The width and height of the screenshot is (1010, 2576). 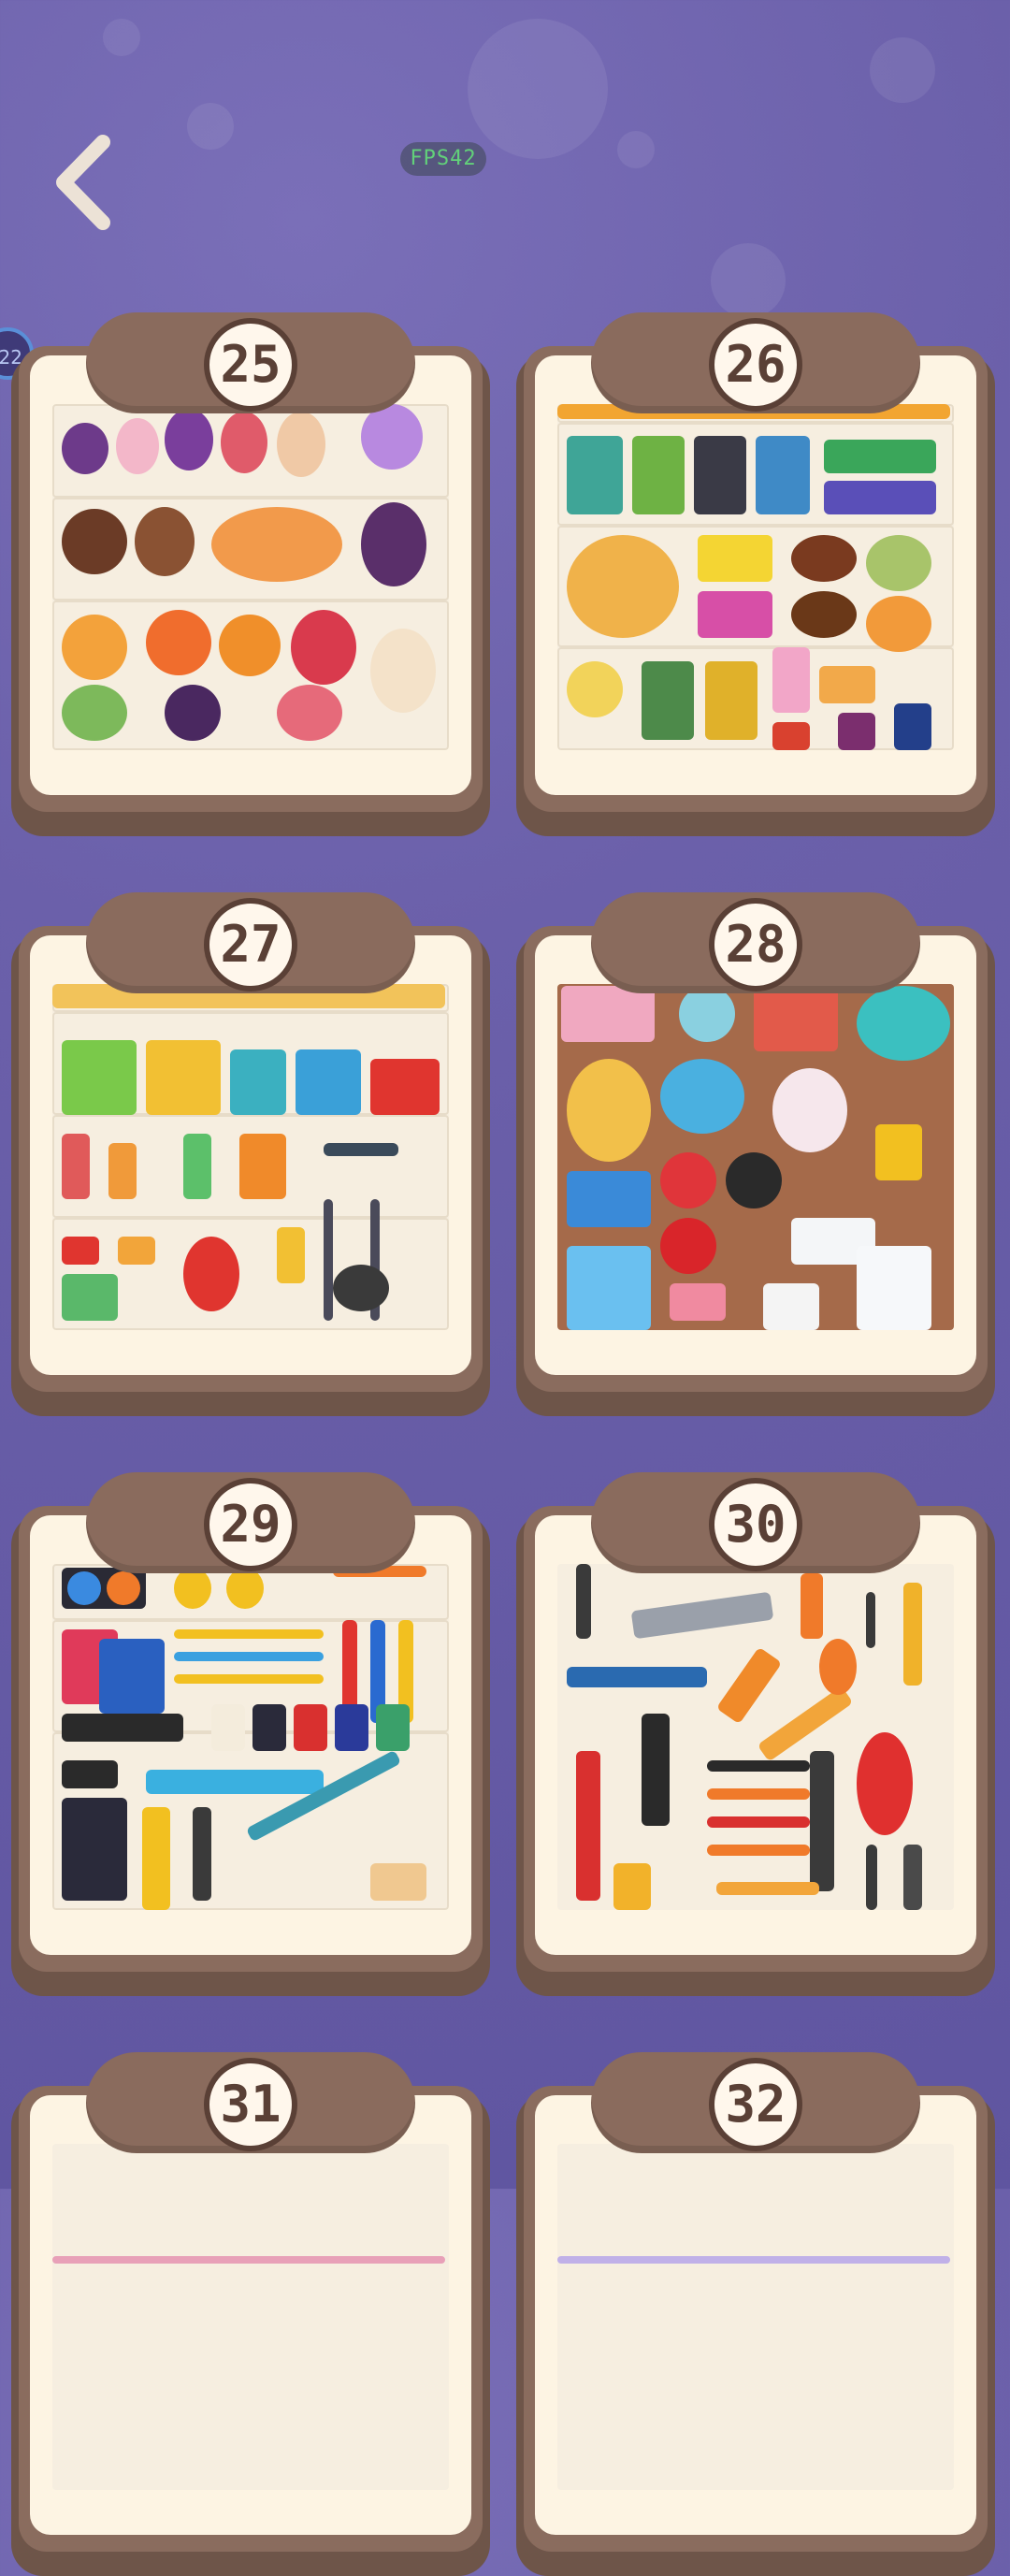 I want to click on level-number: 30, so click(x=755, y=1524).